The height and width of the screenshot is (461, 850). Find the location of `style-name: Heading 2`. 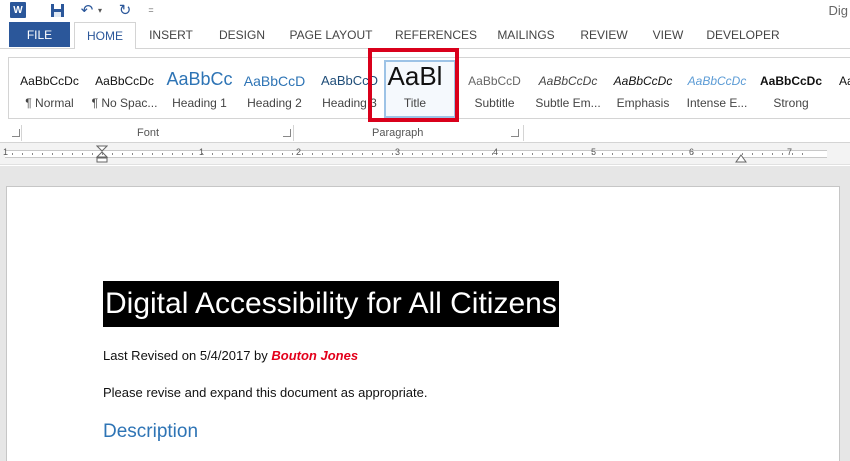

style-name: Heading 2 is located at coordinates (274, 103).